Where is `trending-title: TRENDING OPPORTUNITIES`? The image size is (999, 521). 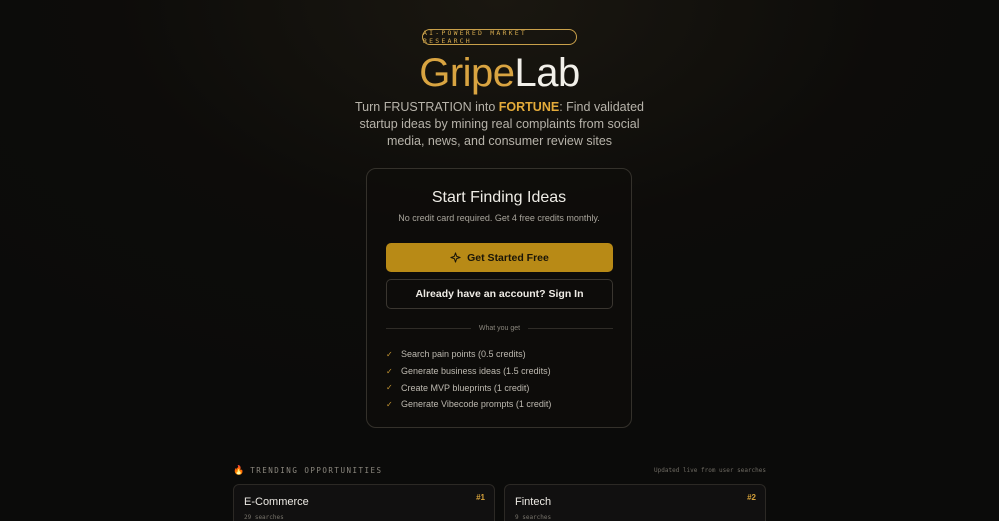 trending-title: TRENDING OPPORTUNITIES is located at coordinates (316, 470).